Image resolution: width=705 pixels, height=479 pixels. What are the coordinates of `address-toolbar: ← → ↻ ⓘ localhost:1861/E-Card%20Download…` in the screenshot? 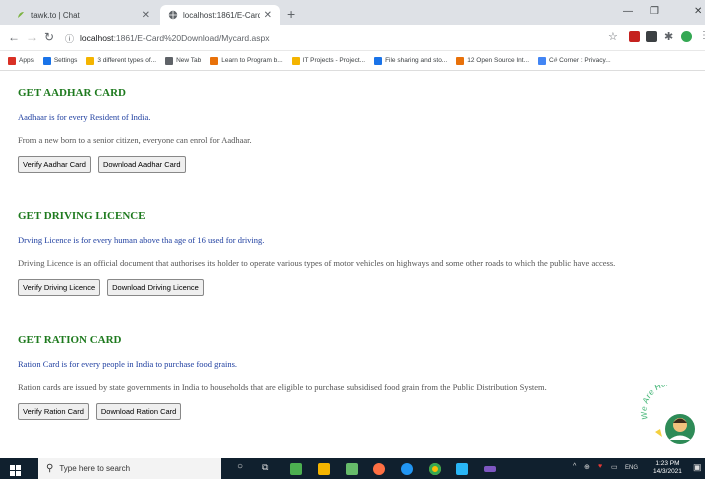 It's located at (352, 38).